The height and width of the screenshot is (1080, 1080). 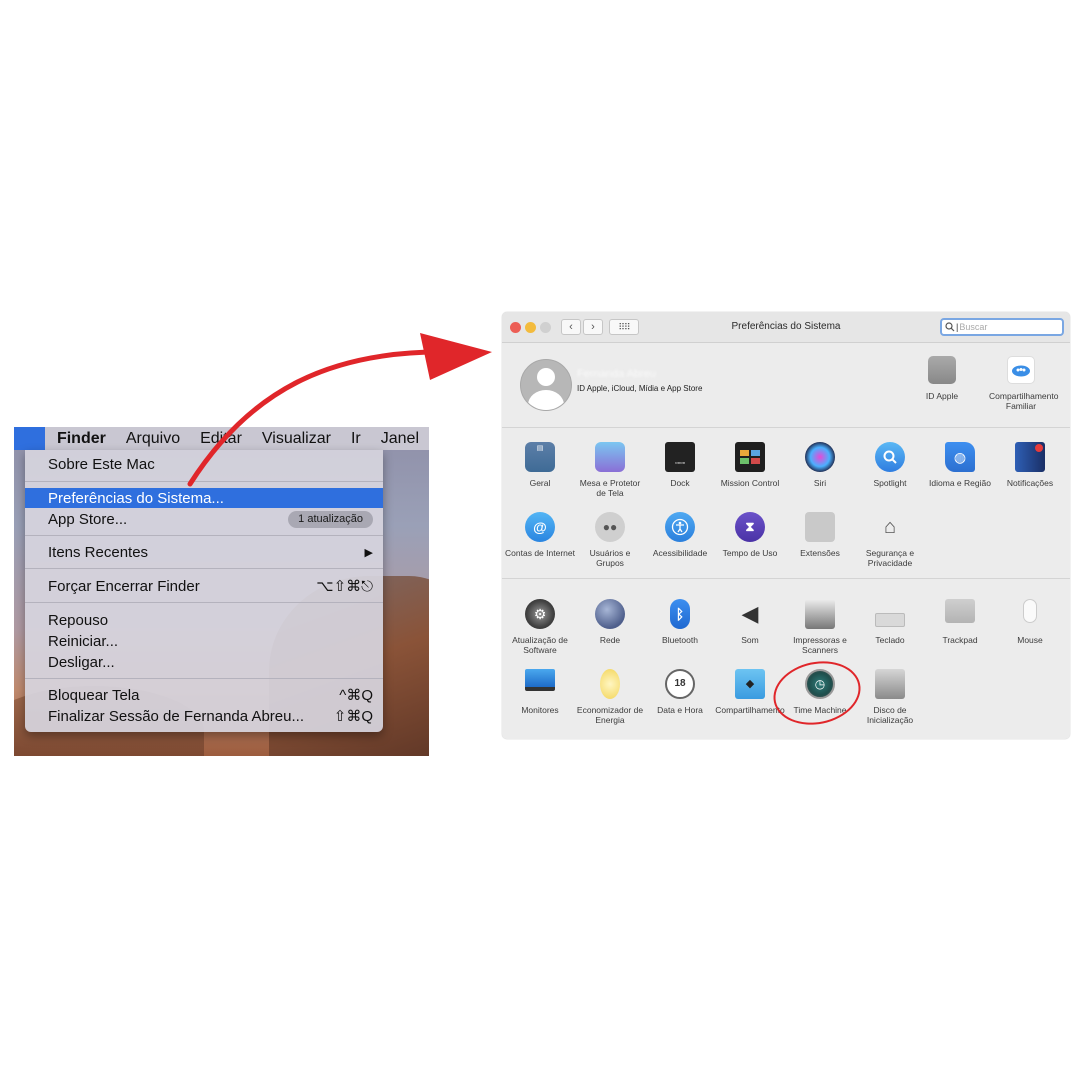 I want to click on menubar-arquivo: Arquivo, so click(x=153, y=439).